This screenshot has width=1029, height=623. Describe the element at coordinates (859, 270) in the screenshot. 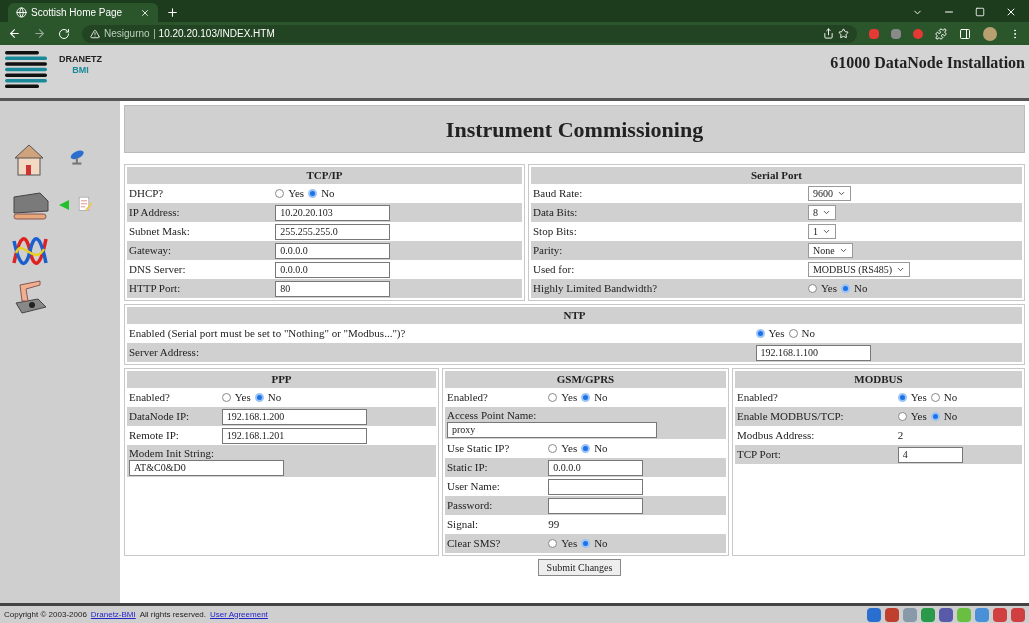

I see `select-dropdown: MODBUS (RS485)` at that location.